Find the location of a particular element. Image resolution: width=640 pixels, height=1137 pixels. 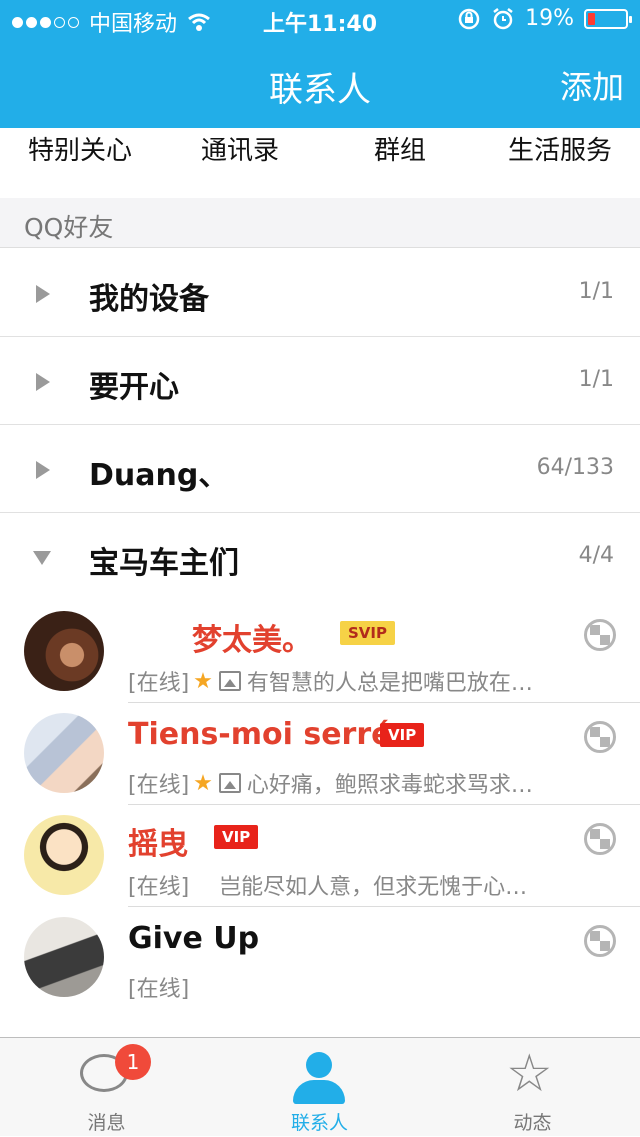

contact-status-line: [在线] is located at coordinates (158, 987).